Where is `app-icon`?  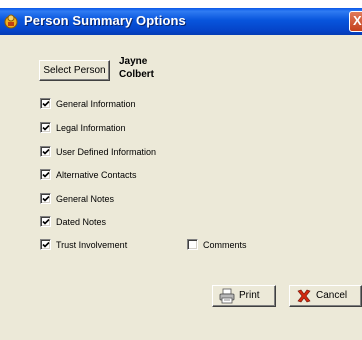 app-icon is located at coordinates (11, 21).